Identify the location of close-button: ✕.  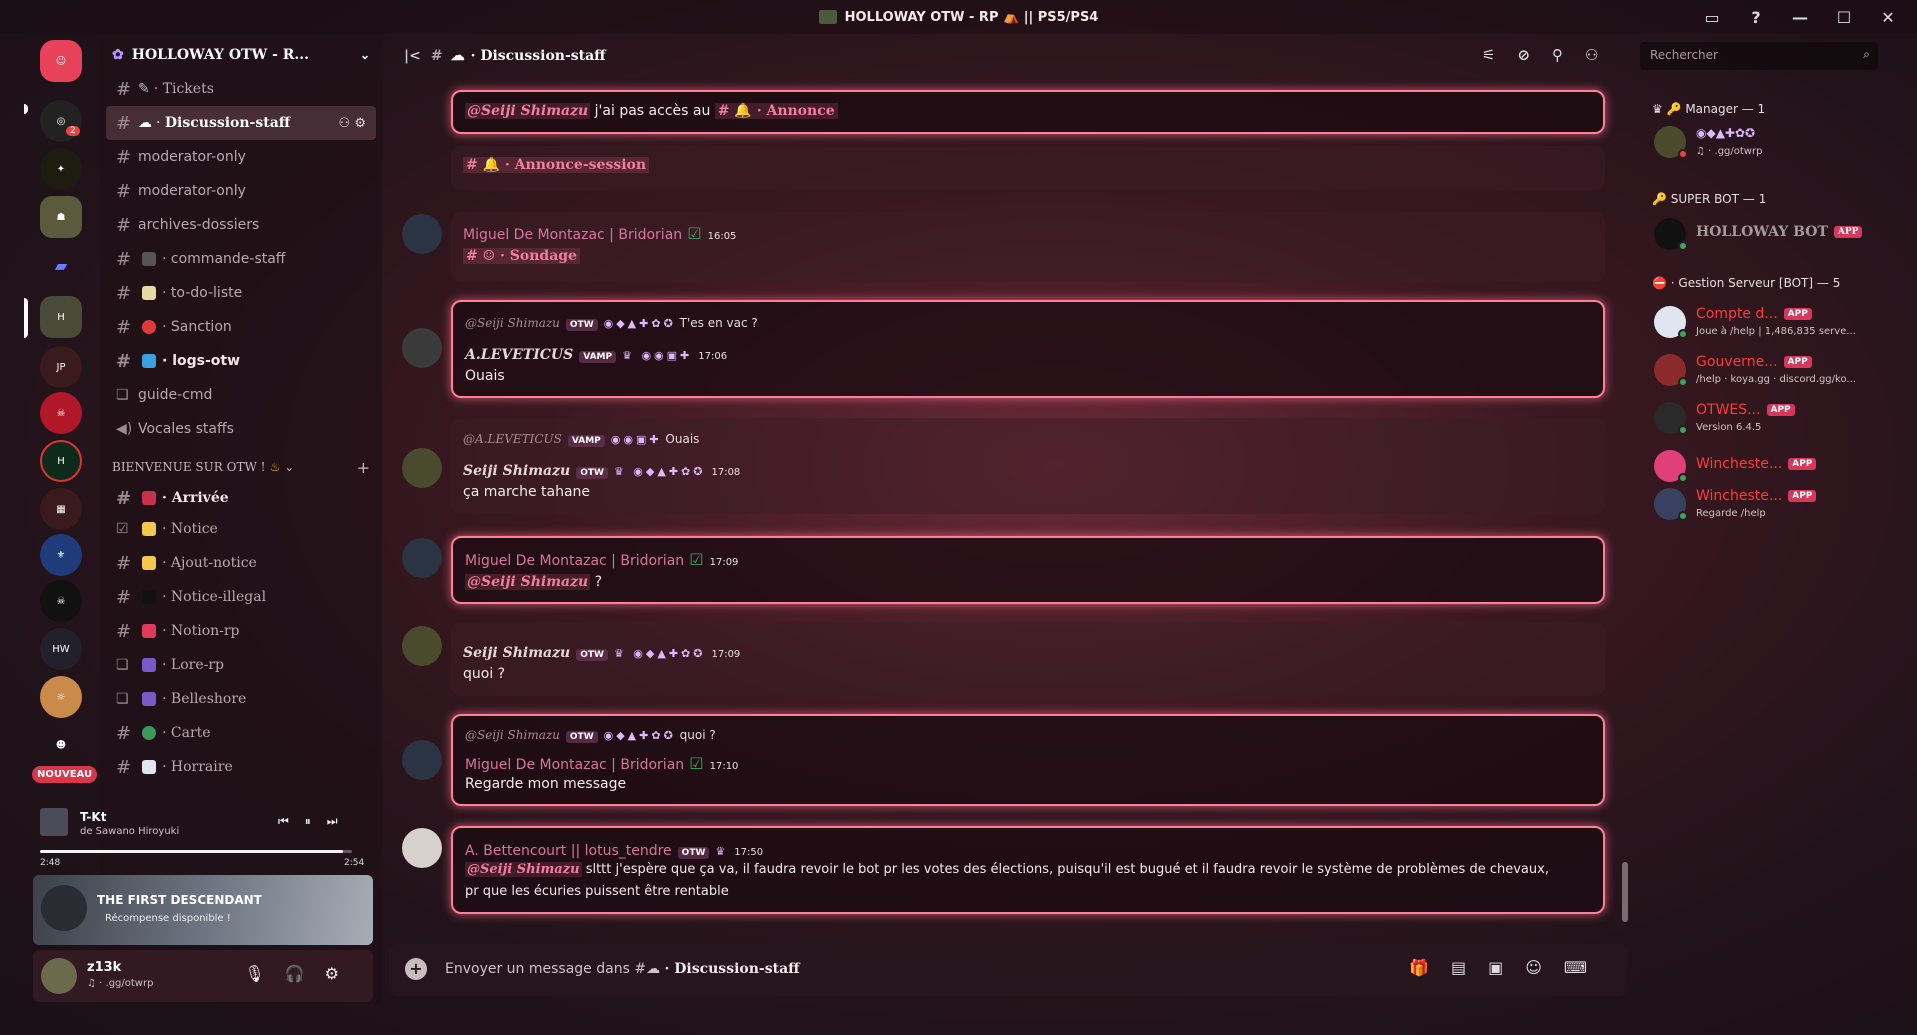
(1888, 17).